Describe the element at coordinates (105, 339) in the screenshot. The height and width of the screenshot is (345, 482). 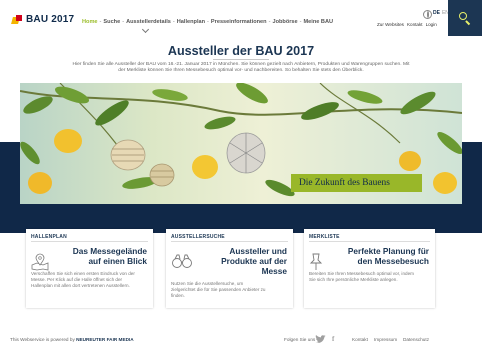
I see `powered-by-link: NEUREUTER FAIR MEDIA` at that location.